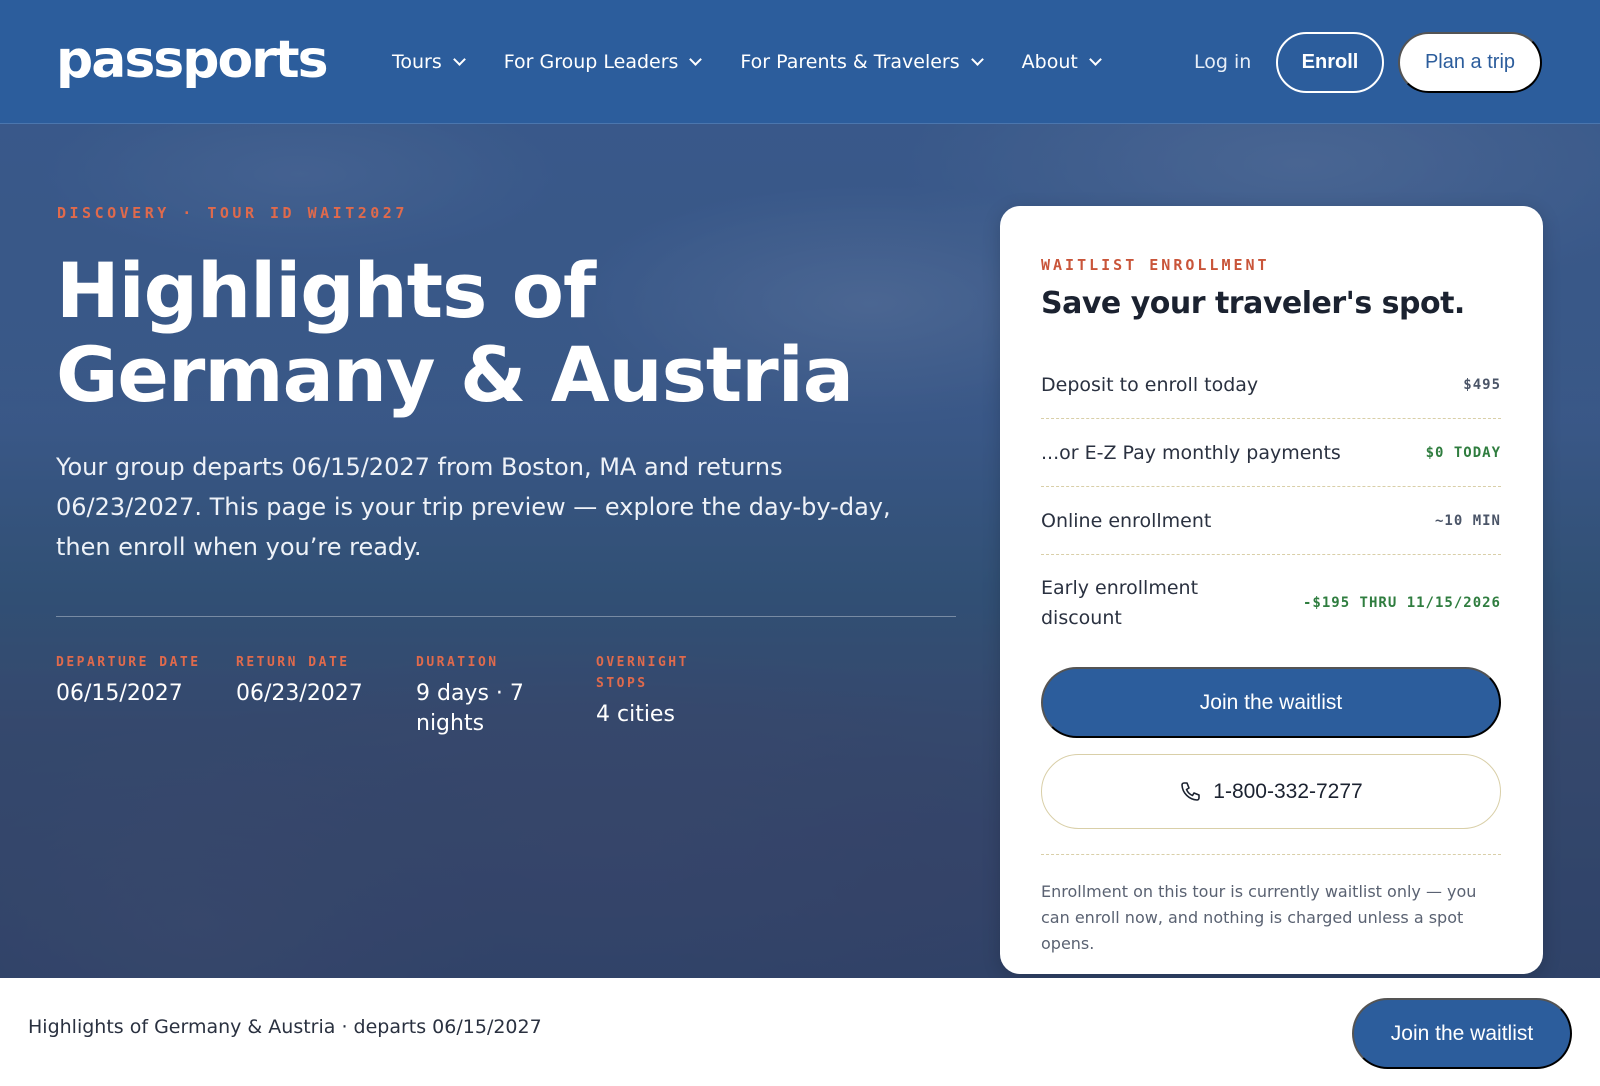  What do you see at coordinates (1126, 520) in the screenshot?
I see `row-label: Online enrollment` at bounding box center [1126, 520].